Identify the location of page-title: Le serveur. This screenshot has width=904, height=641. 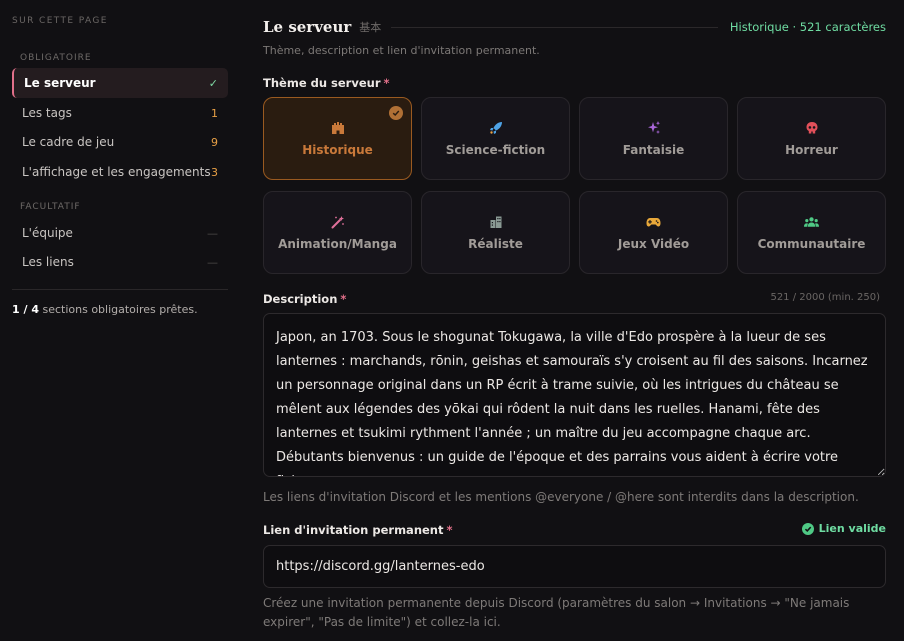
(307, 27).